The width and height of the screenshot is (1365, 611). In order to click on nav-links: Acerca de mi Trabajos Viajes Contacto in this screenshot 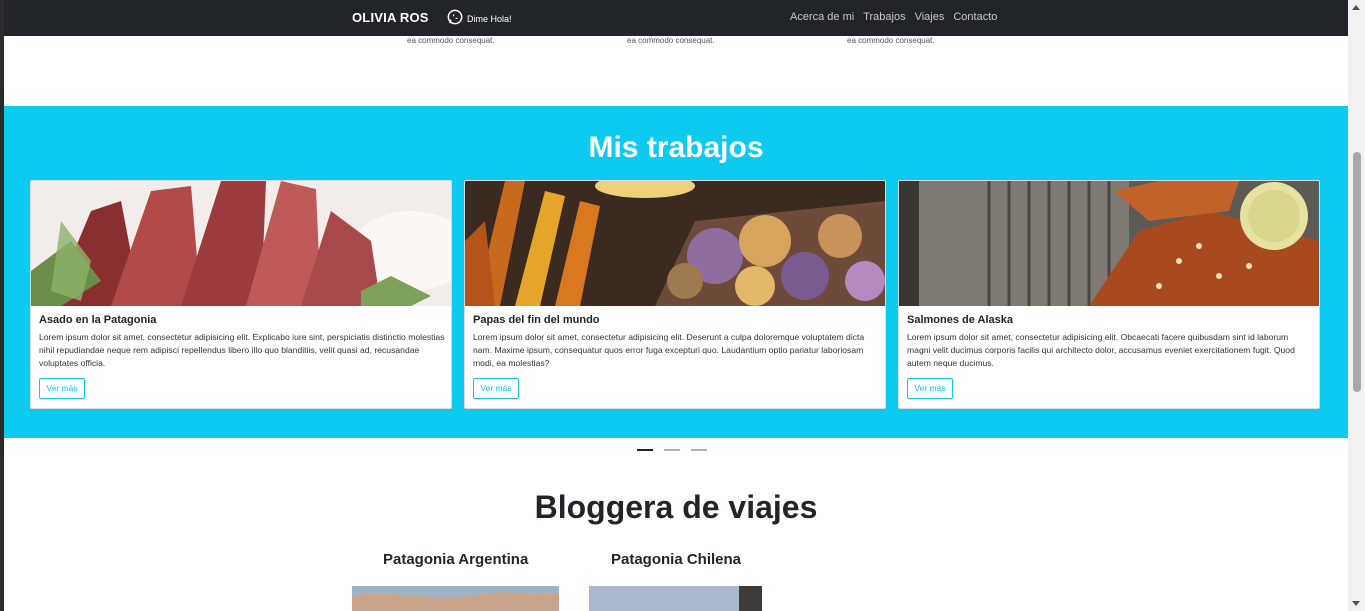, I will do `click(893, 17)`.